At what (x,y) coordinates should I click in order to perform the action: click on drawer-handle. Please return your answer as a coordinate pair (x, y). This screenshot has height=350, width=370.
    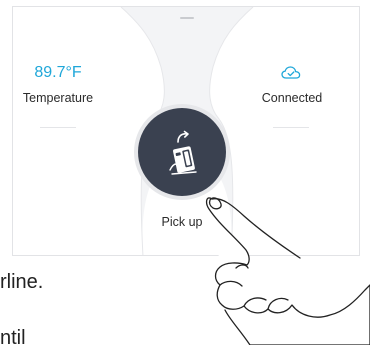
    Looking at the image, I should click on (187, 18).